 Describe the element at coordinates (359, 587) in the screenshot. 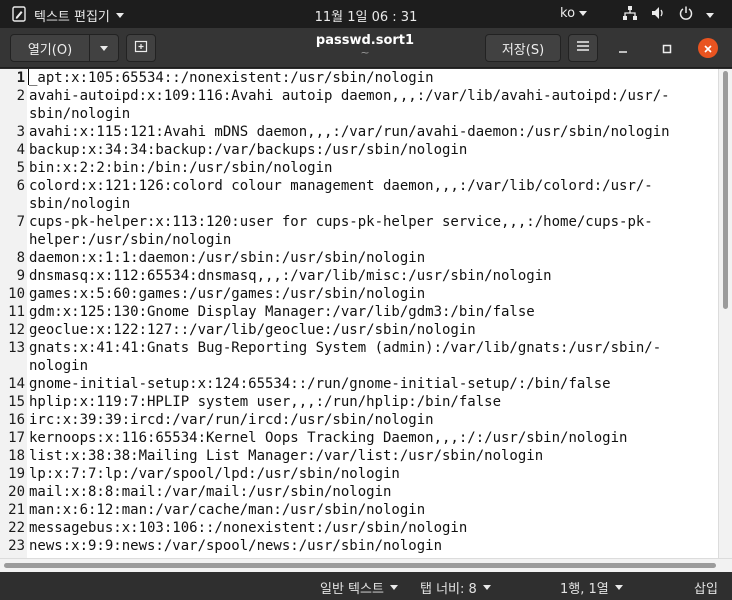

I see `highlight-mode-selector: 일반 텍스트` at that location.